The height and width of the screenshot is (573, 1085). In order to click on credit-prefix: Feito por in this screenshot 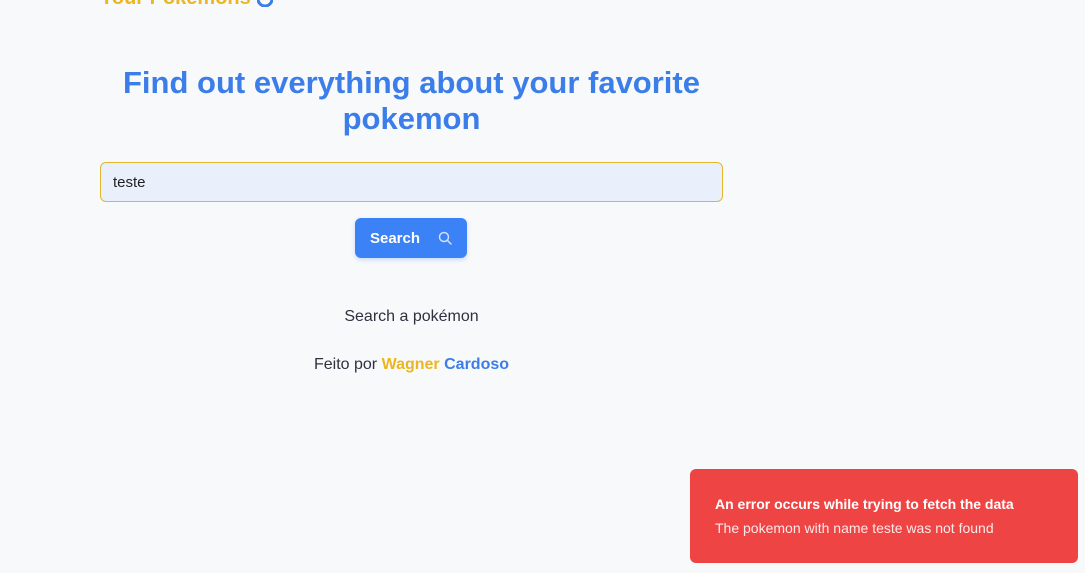, I will do `click(347, 364)`.